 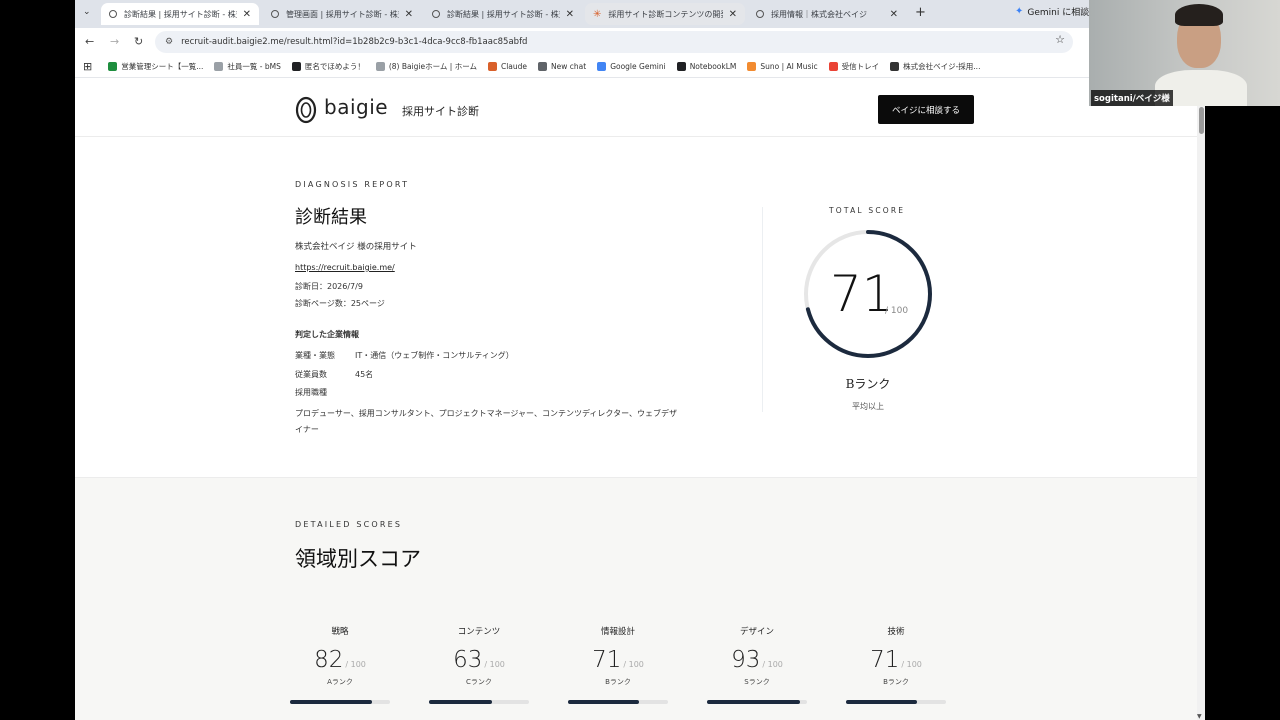 What do you see at coordinates (1132, 98) in the screenshot?
I see `participant-name: sogitani/ベイジ様` at bounding box center [1132, 98].